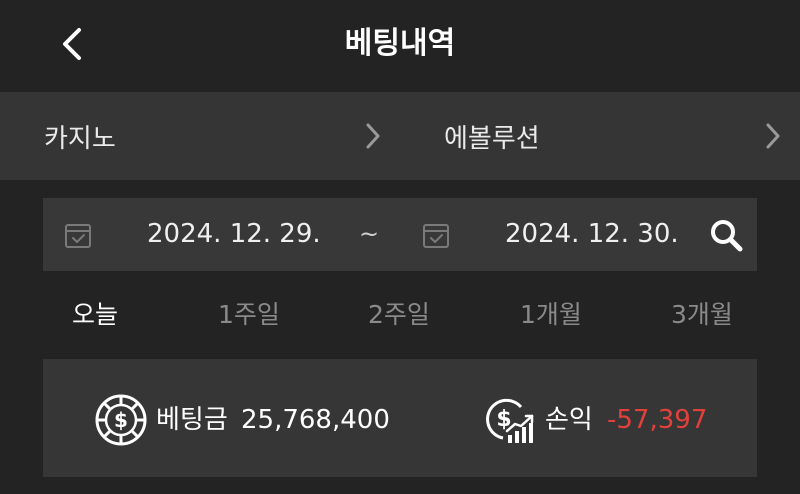  I want to click on period-tab-1month: 1개월, so click(551, 315).